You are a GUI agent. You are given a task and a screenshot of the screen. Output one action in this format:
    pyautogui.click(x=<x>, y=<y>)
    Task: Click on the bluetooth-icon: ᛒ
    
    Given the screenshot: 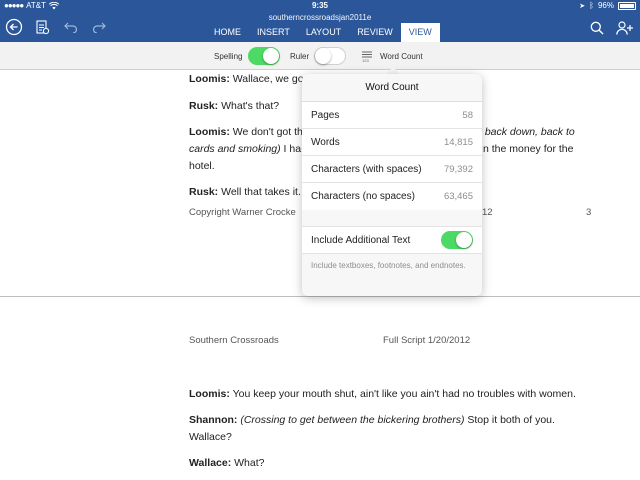 What is the action you would take?
    pyautogui.click(x=591, y=5)
    